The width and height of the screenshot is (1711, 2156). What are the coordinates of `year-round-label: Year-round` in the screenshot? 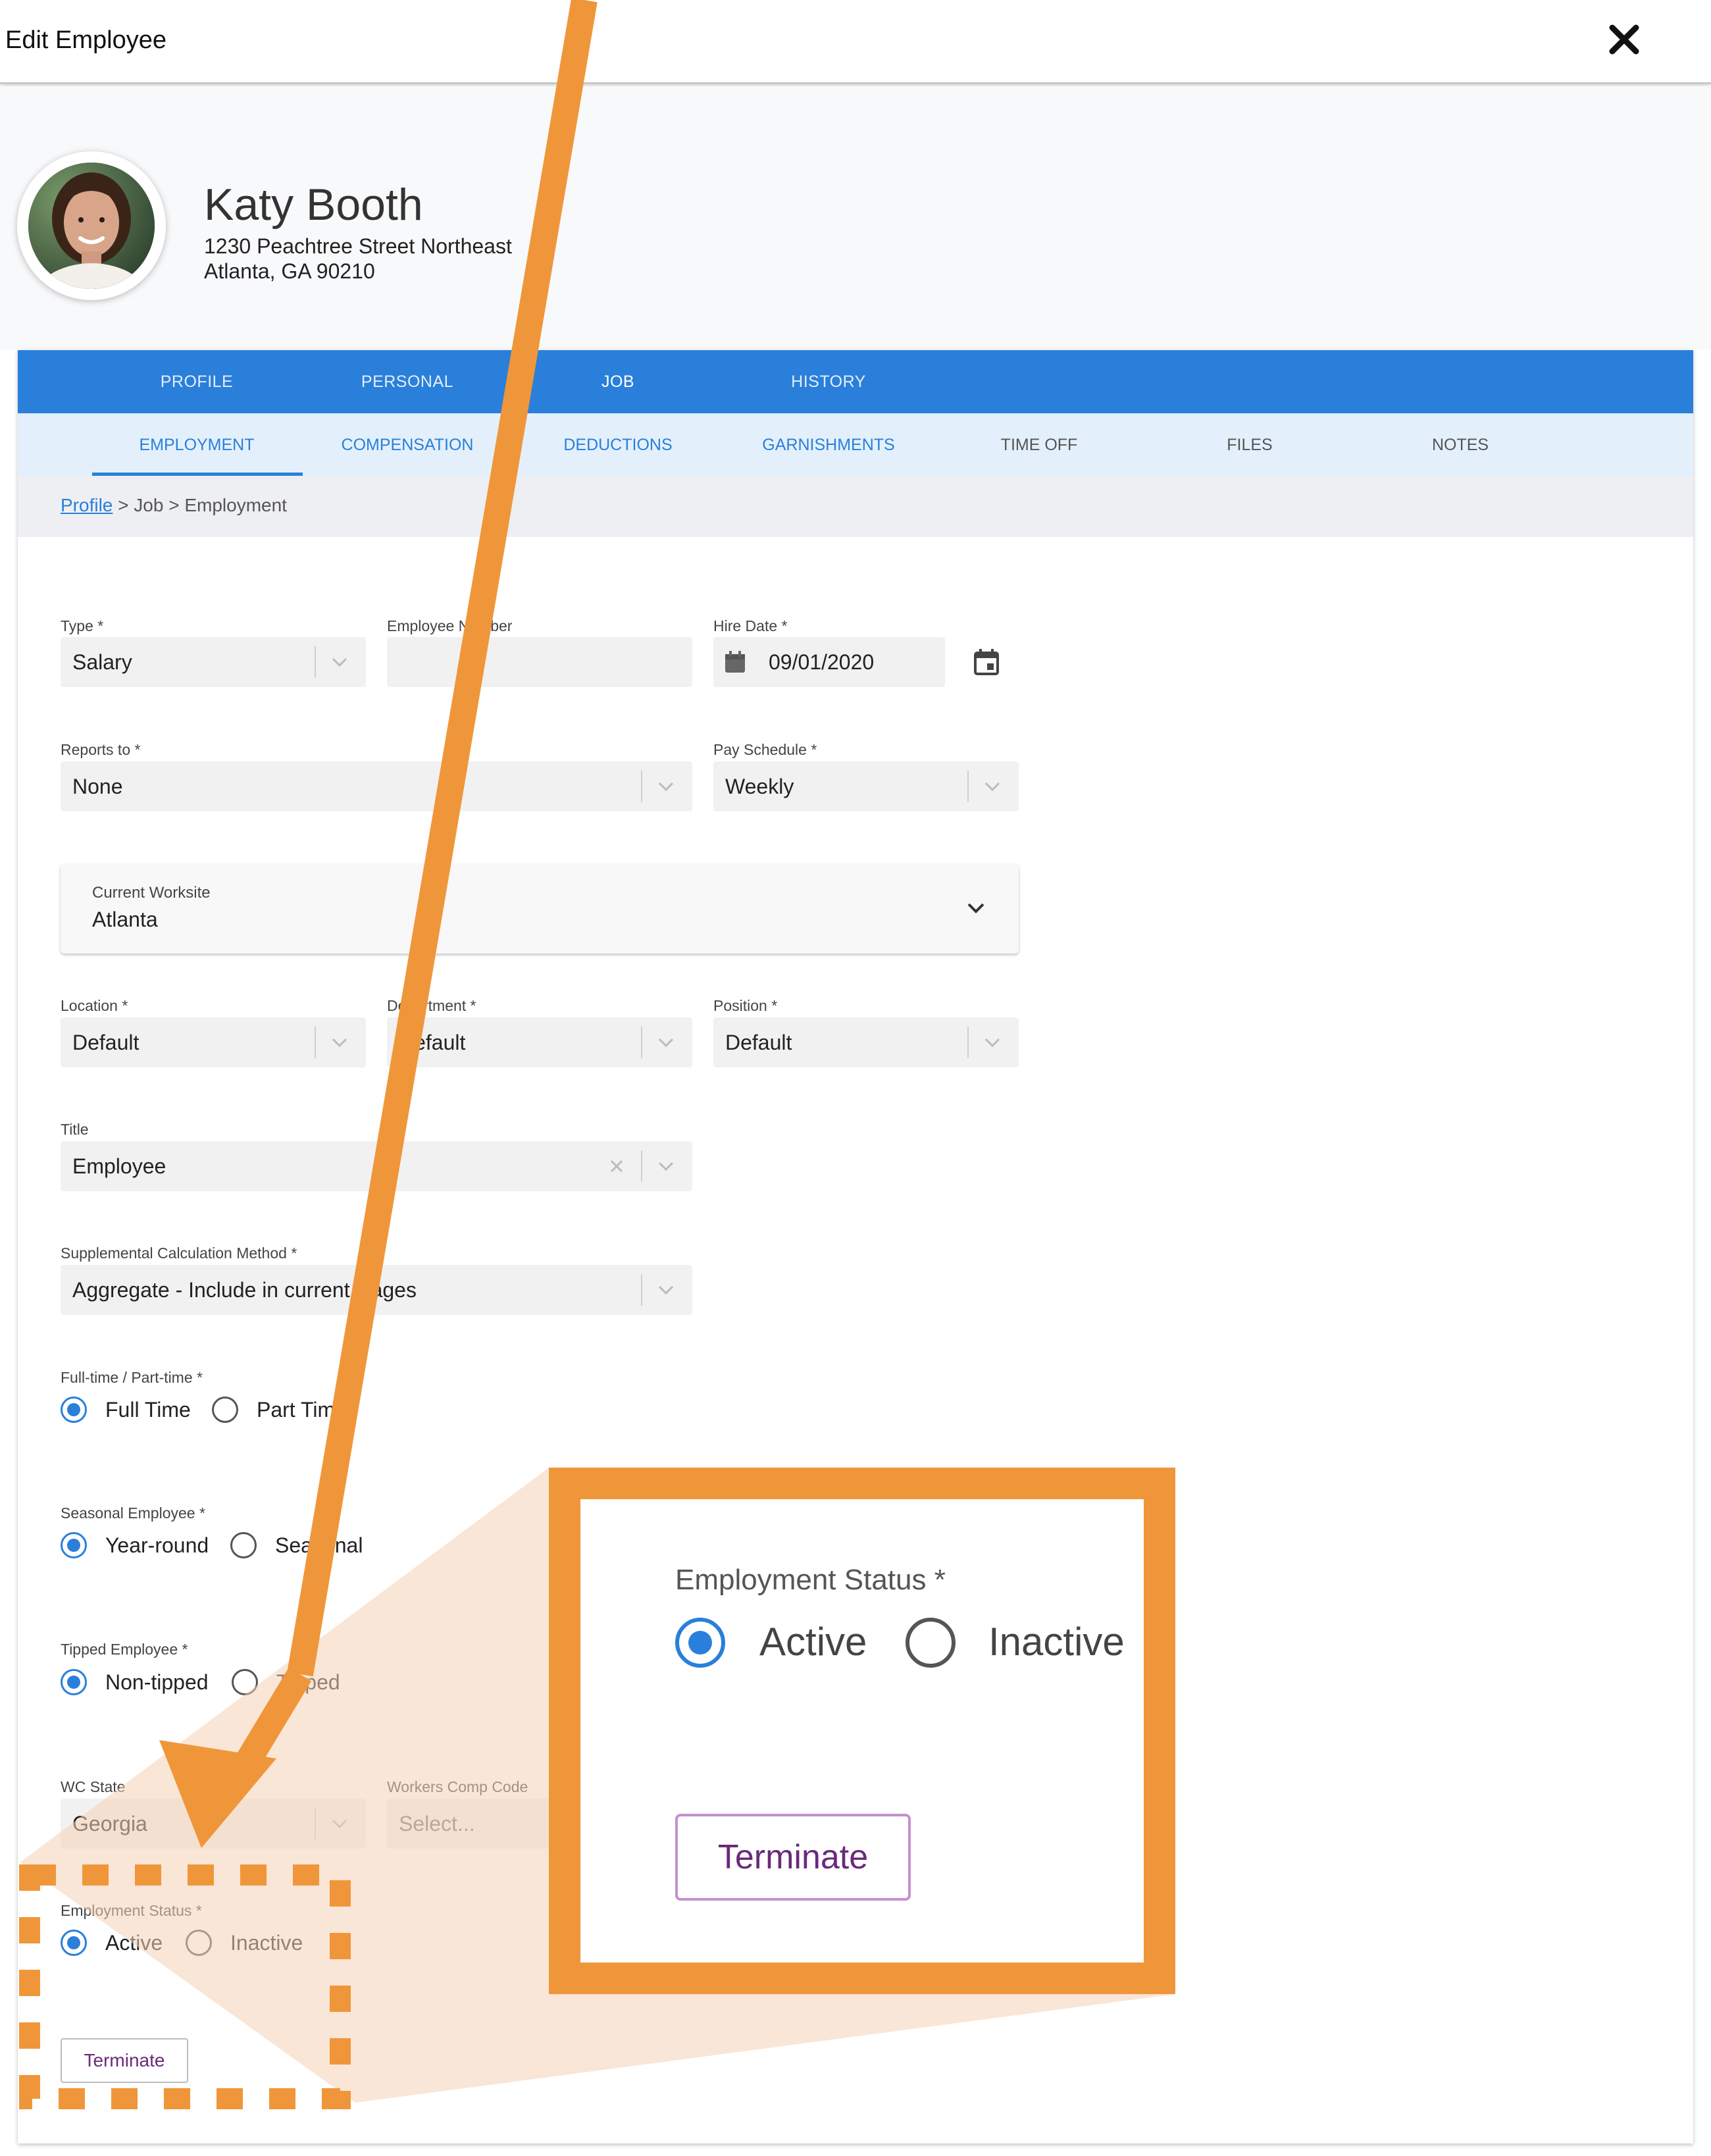 It's located at (157, 1545).